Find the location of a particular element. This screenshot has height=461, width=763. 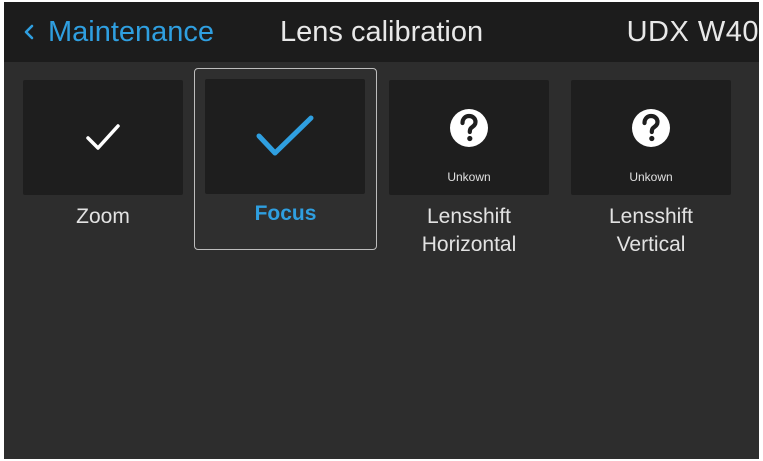

calibration-item-lensshift-horizontal: Unkown Lensshift Horizontal is located at coordinates (469, 172).